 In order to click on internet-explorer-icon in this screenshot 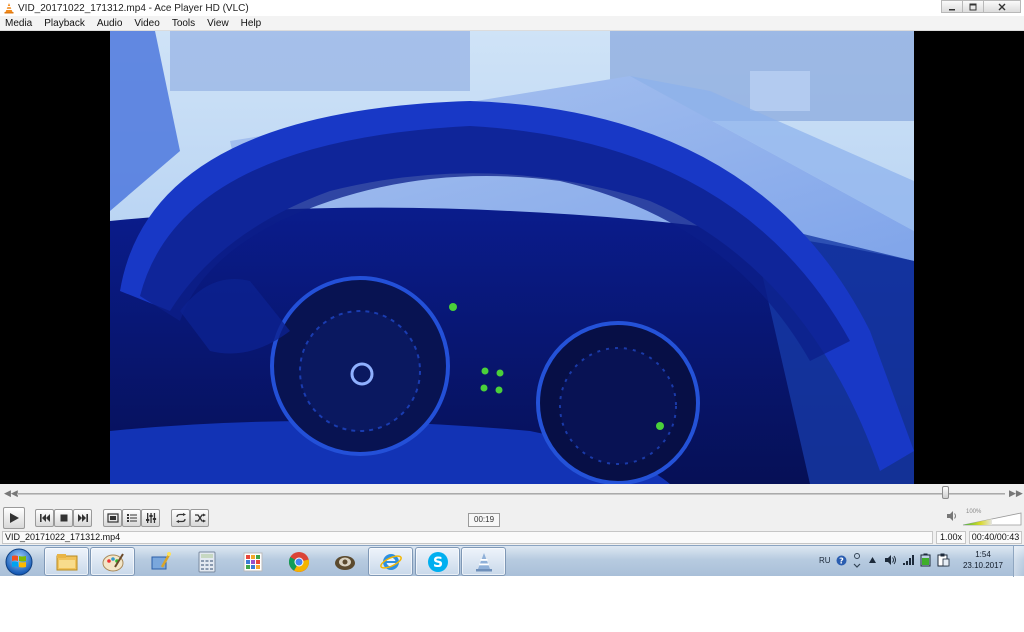, I will do `click(390, 561)`.